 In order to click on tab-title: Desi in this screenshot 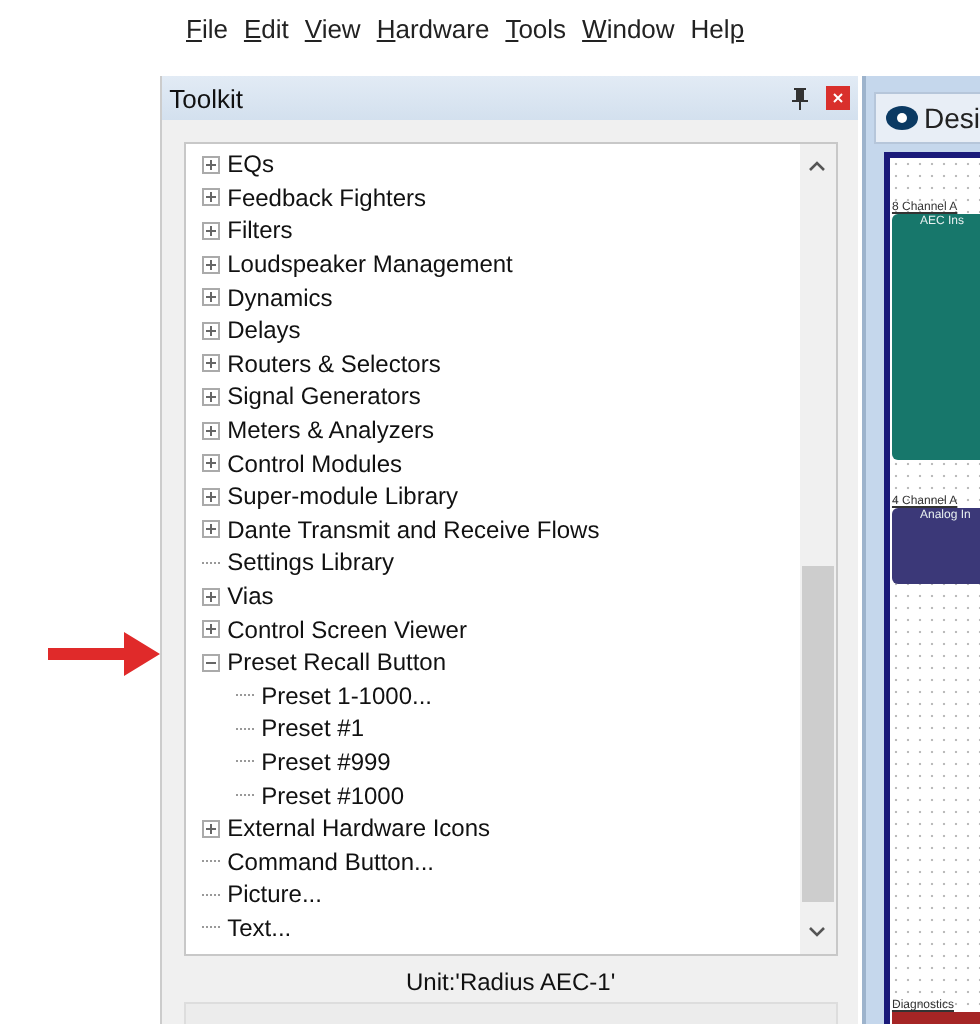, I will do `click(951, 118)`.